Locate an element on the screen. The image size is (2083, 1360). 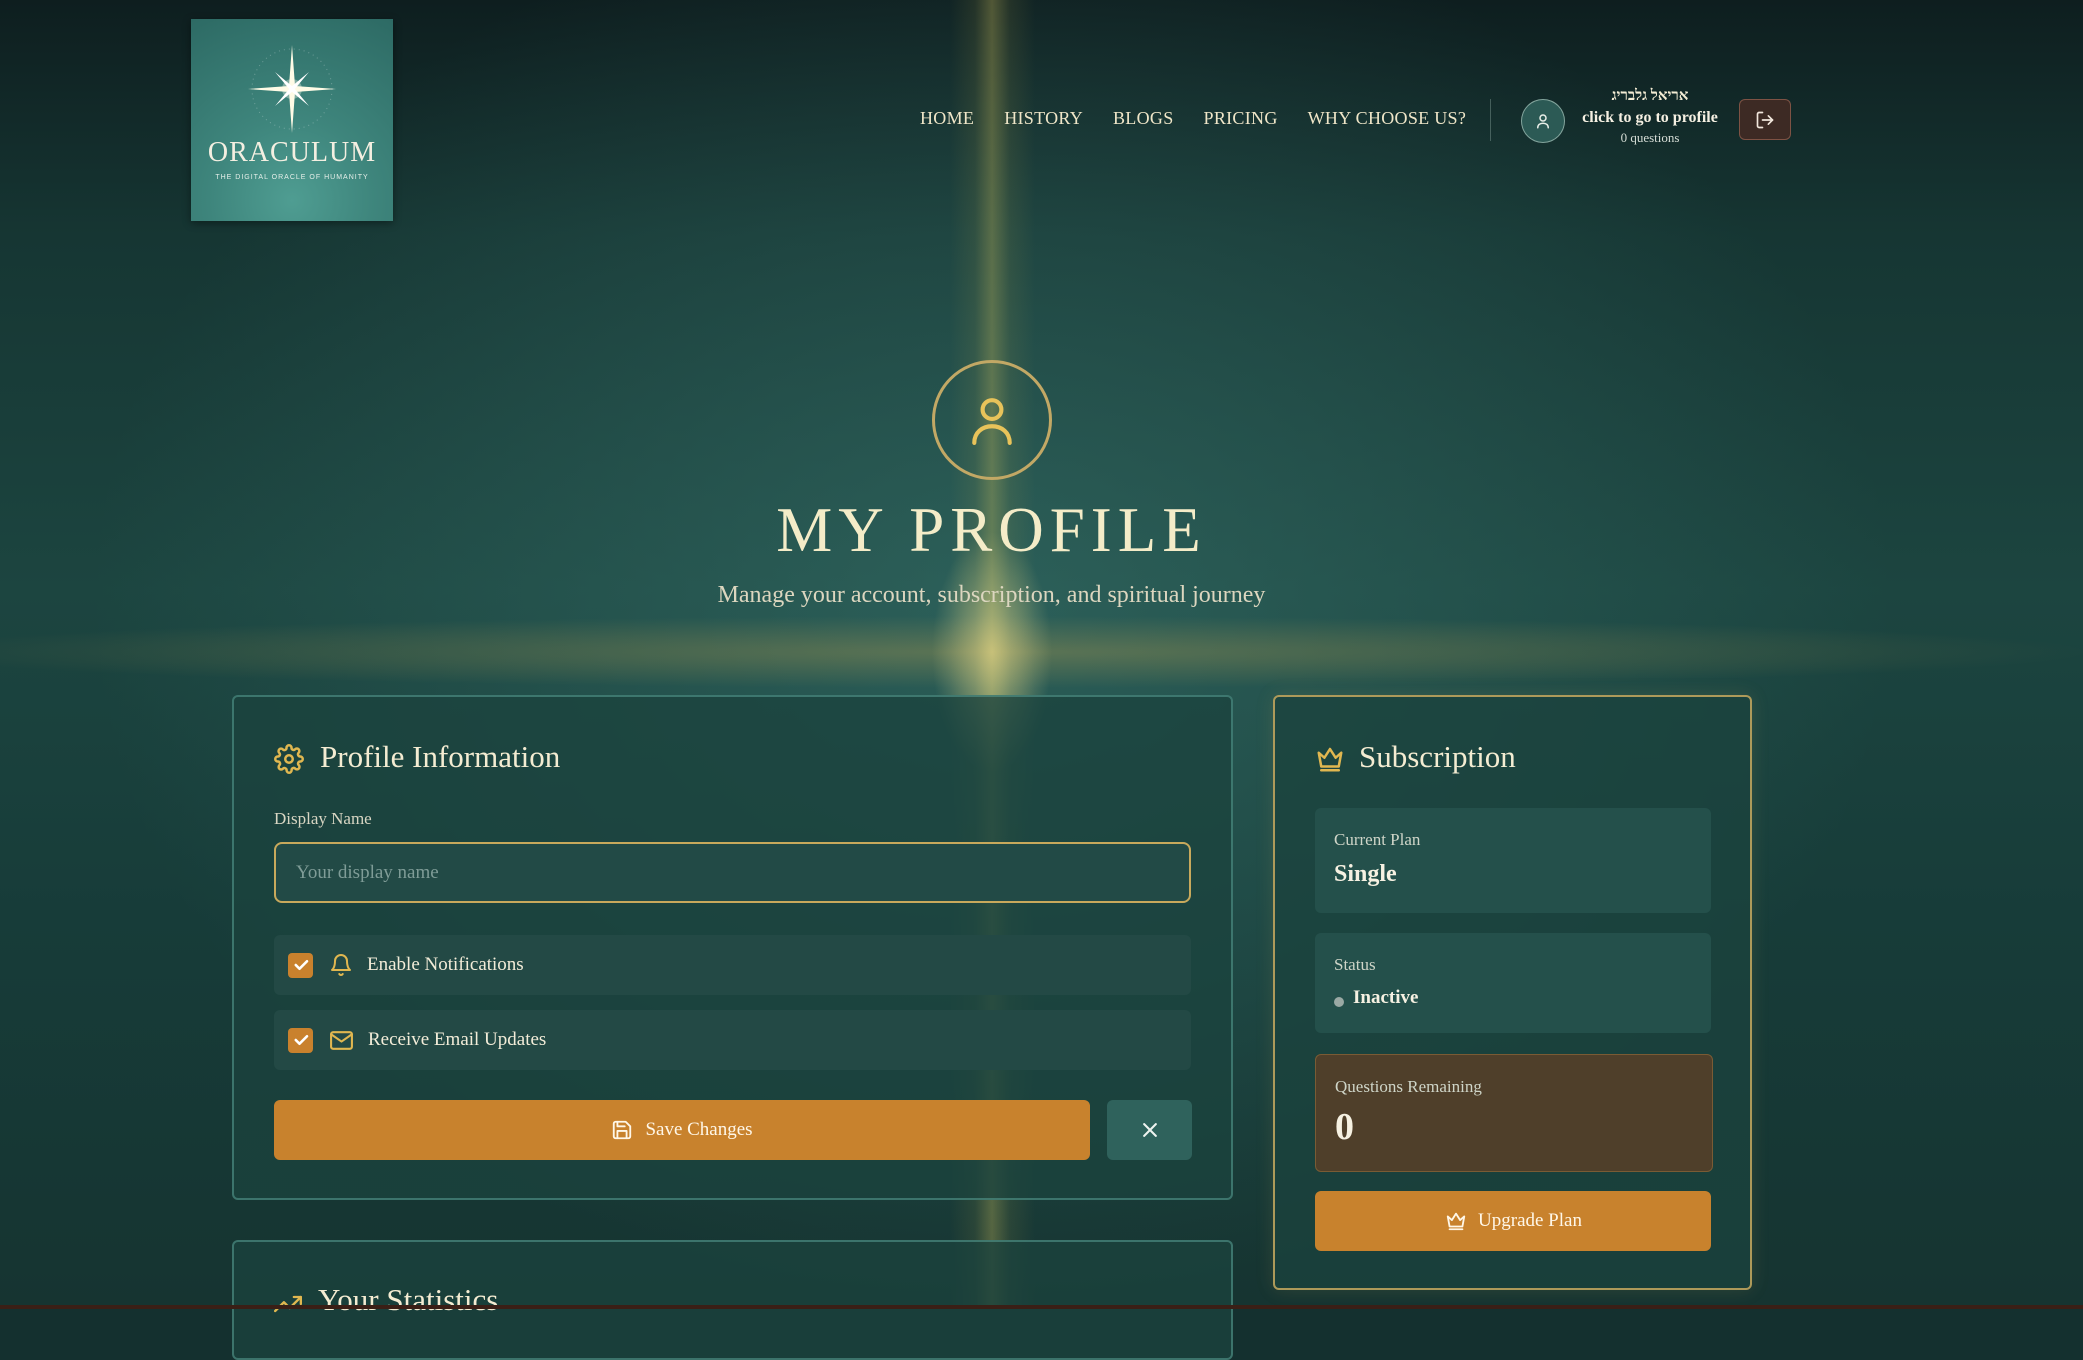
nav-blogs: BLOGS is located at coordinates (1143, 118).